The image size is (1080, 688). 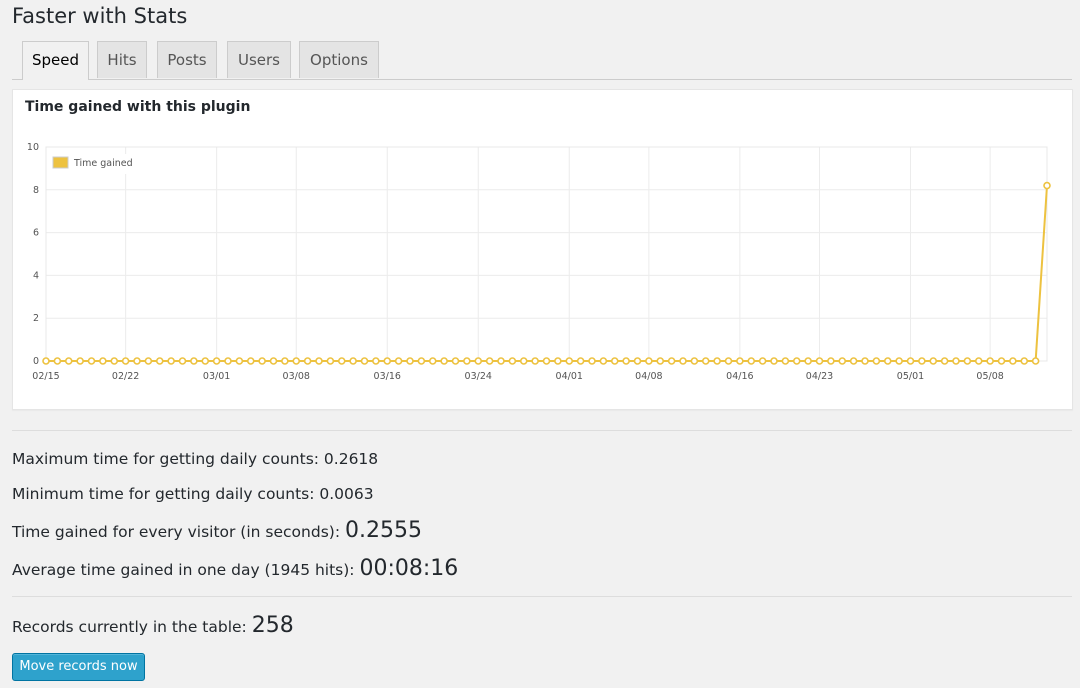 I want to click on stat-records: Records currently in the table: 258, so click(x=153, y=625).